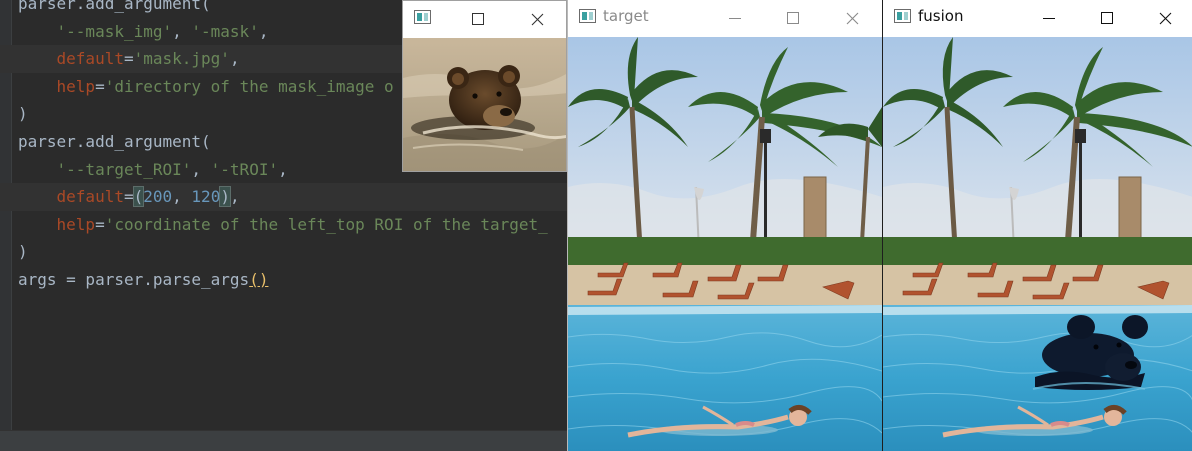 The image size is (1192, 451). I want to click on string-literal: '-tROI', so click(244, 169).